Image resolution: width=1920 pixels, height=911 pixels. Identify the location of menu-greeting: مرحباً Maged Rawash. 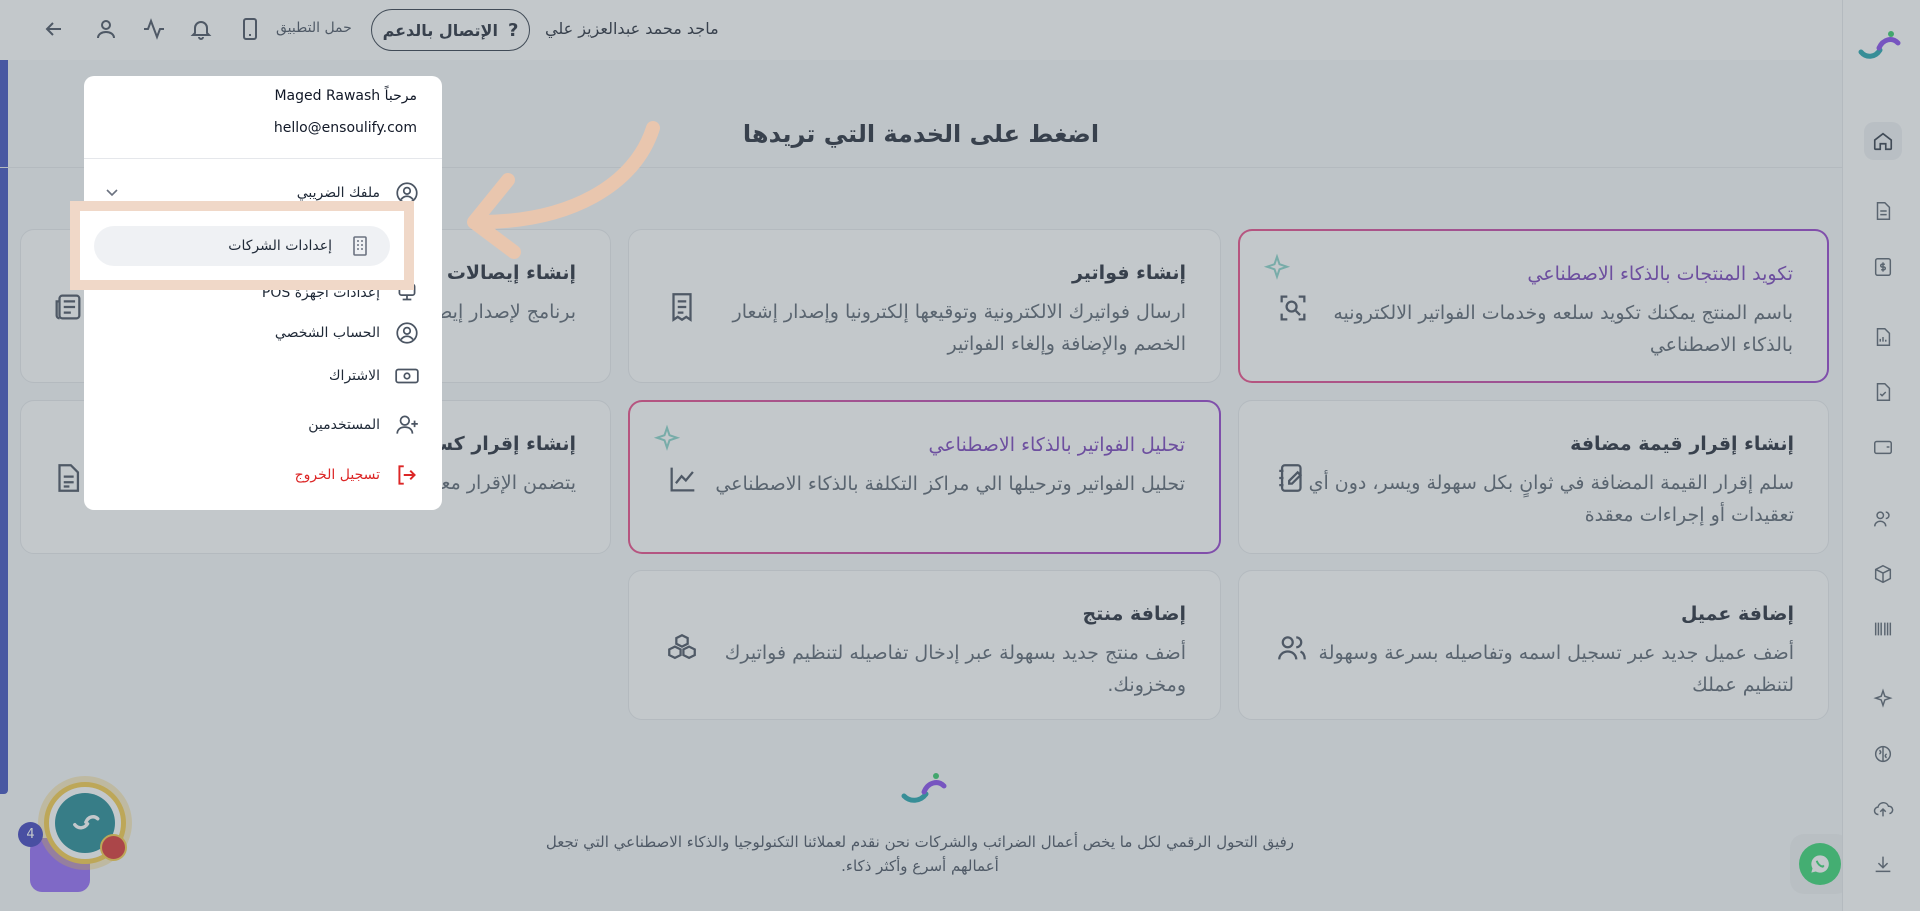
(345, 96).